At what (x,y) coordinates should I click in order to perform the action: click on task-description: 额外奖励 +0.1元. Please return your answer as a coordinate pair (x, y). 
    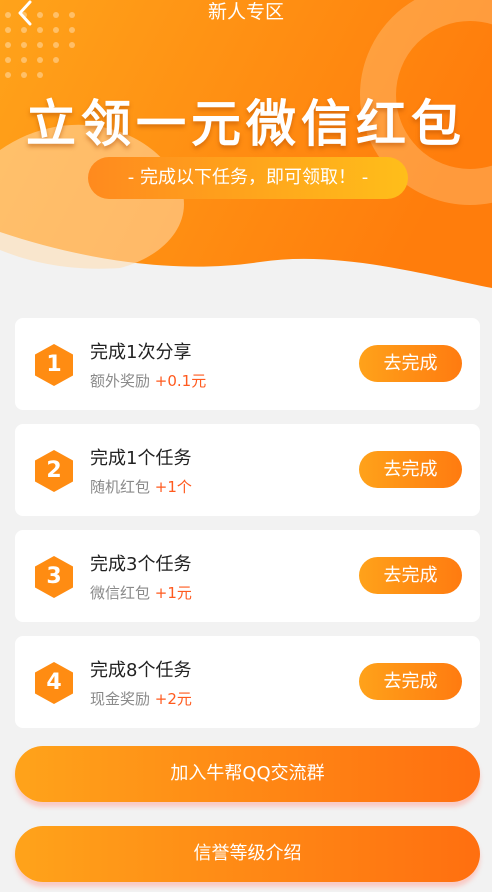
    Looking at the image, I should click on (148, 380).